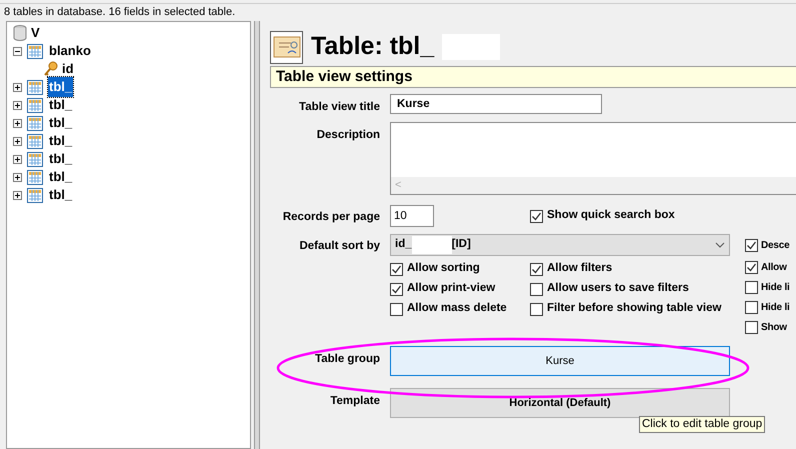 The height and width of the screenshot is (449, 796). I want to click on checkbox-label: Desce, so click(775, 246).